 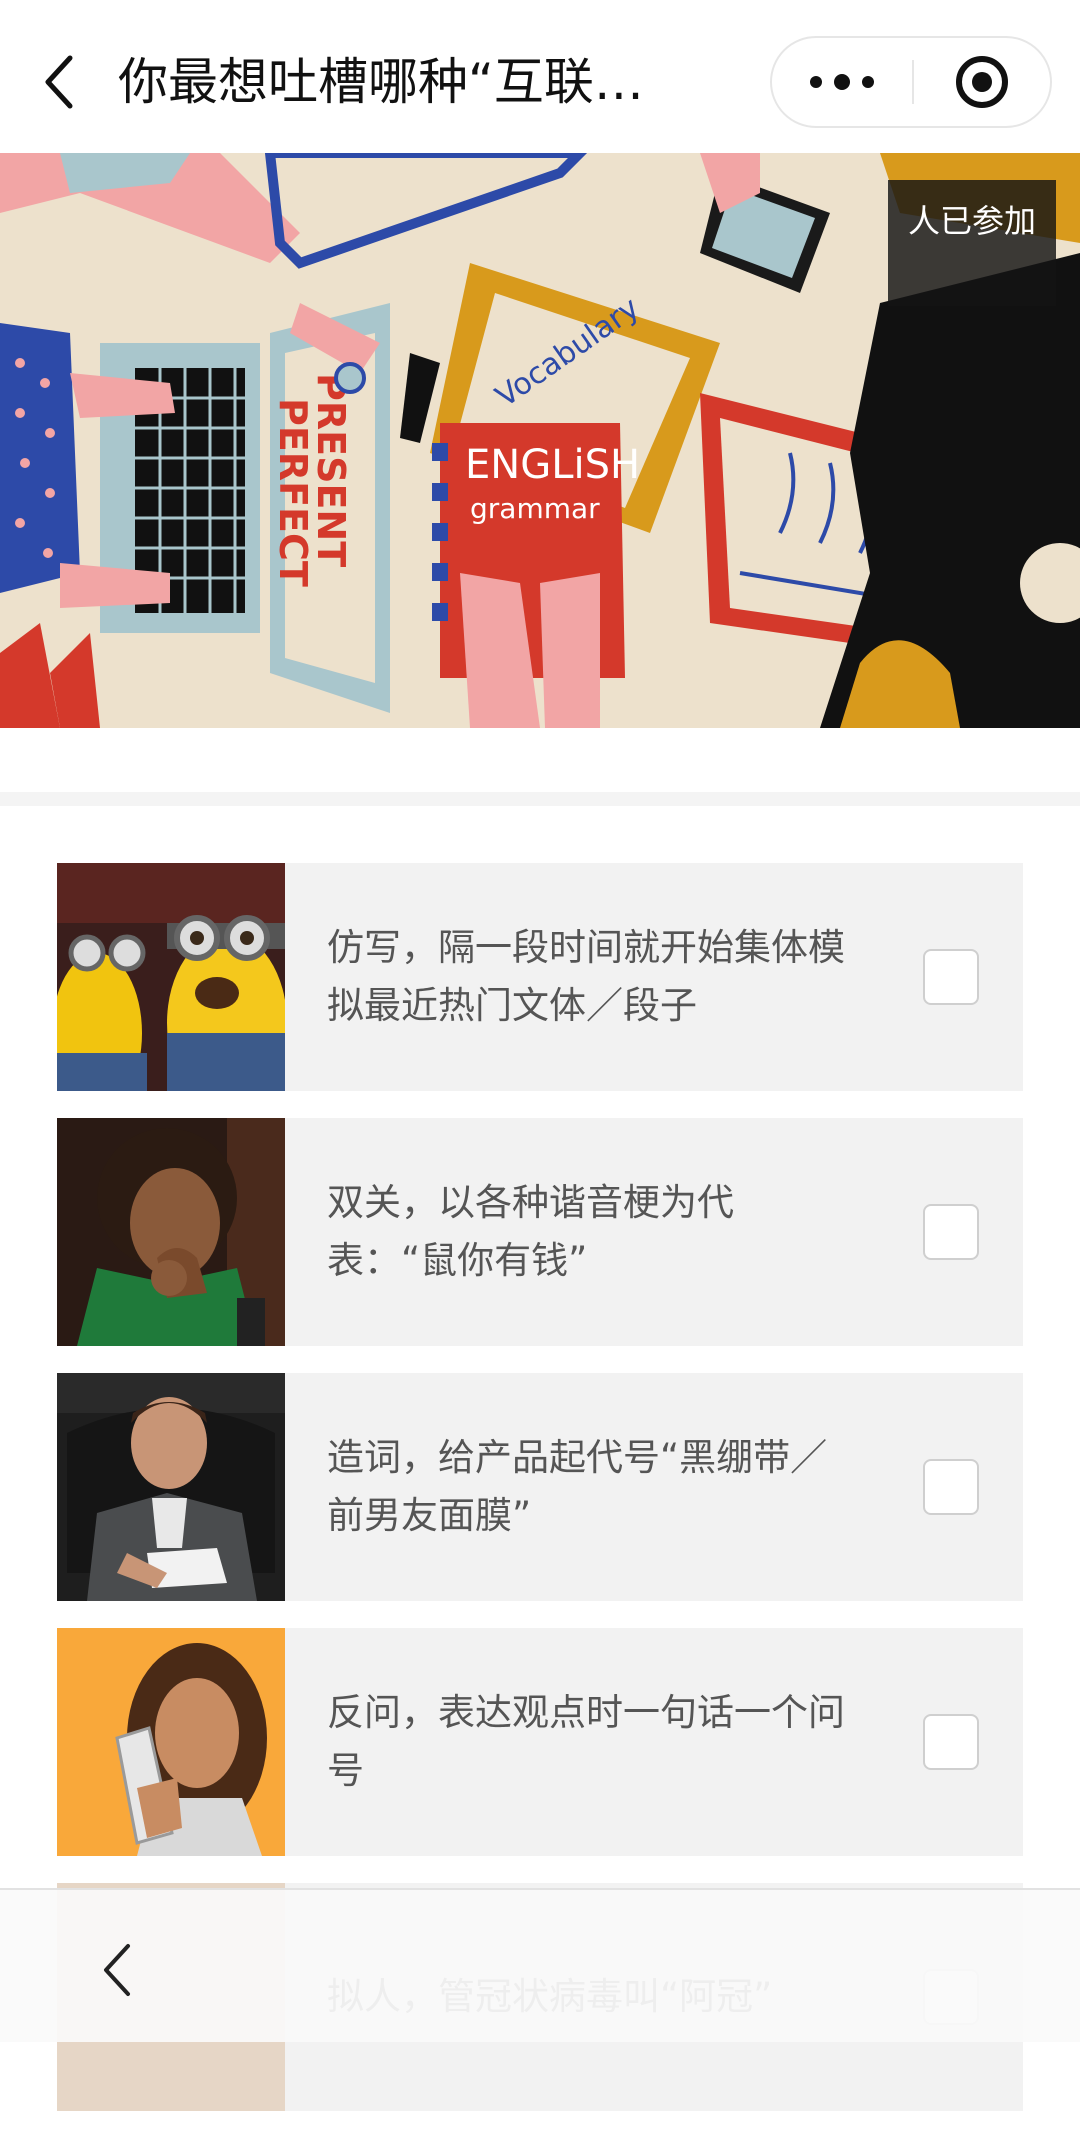 I want to click on more-dots-icon, so click(x=842, y=82).